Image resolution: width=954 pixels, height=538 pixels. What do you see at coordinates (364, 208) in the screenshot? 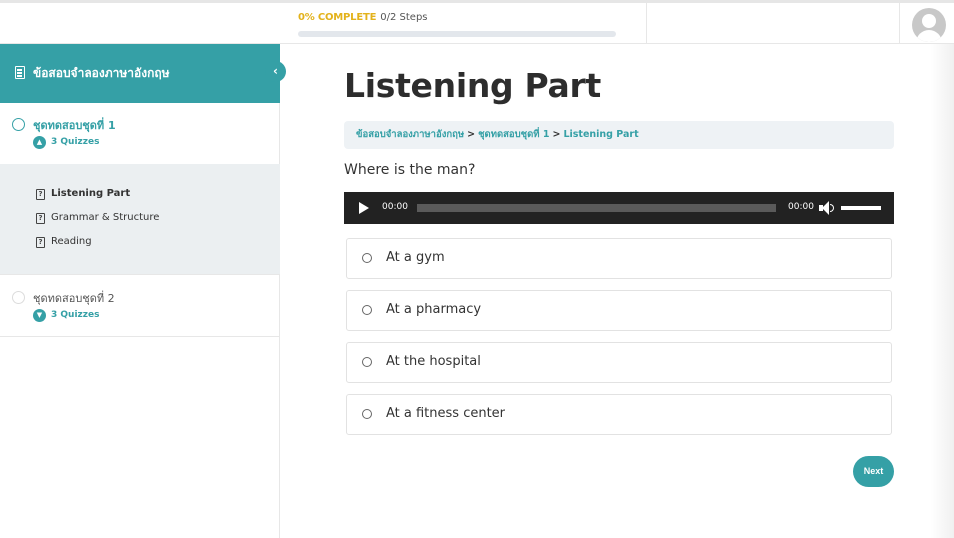
I see `play-icon` at bounding box center [364, 208].